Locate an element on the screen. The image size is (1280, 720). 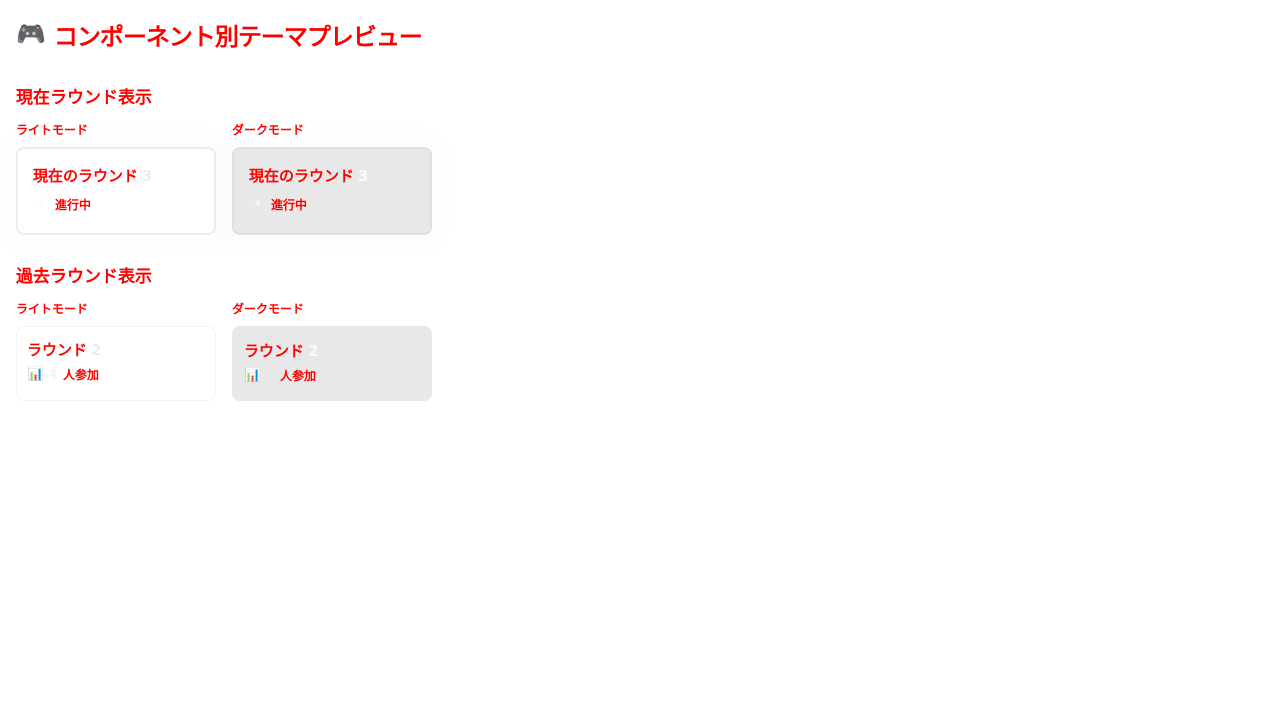
current-round-light-variant: ライトモード 現在のラウンド 3 ⚡ 進行中 is located at coordinates (116, 178).